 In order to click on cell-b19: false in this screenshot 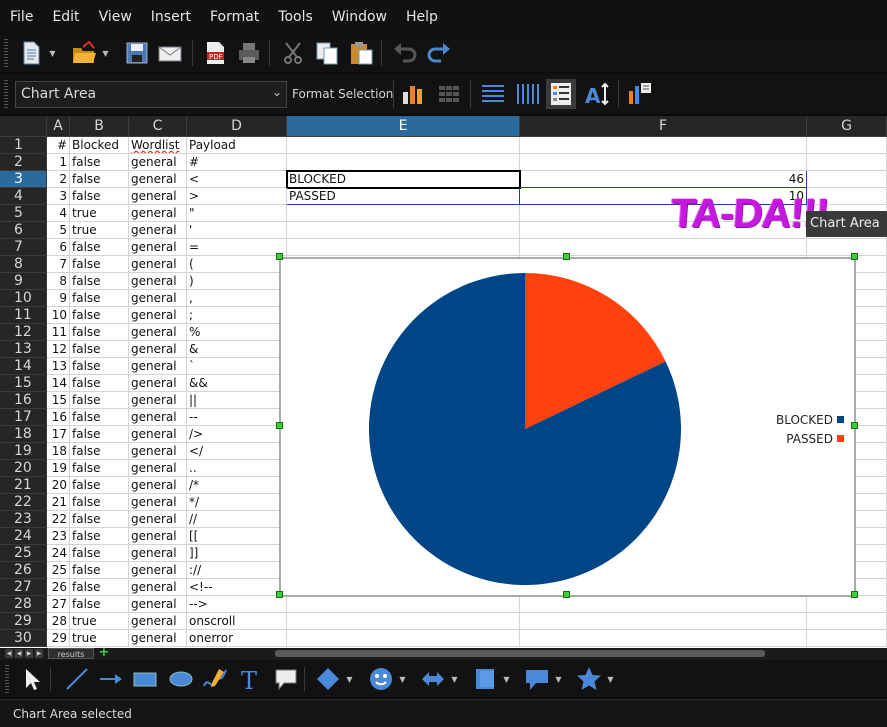, I will do `click(99, 451)`.